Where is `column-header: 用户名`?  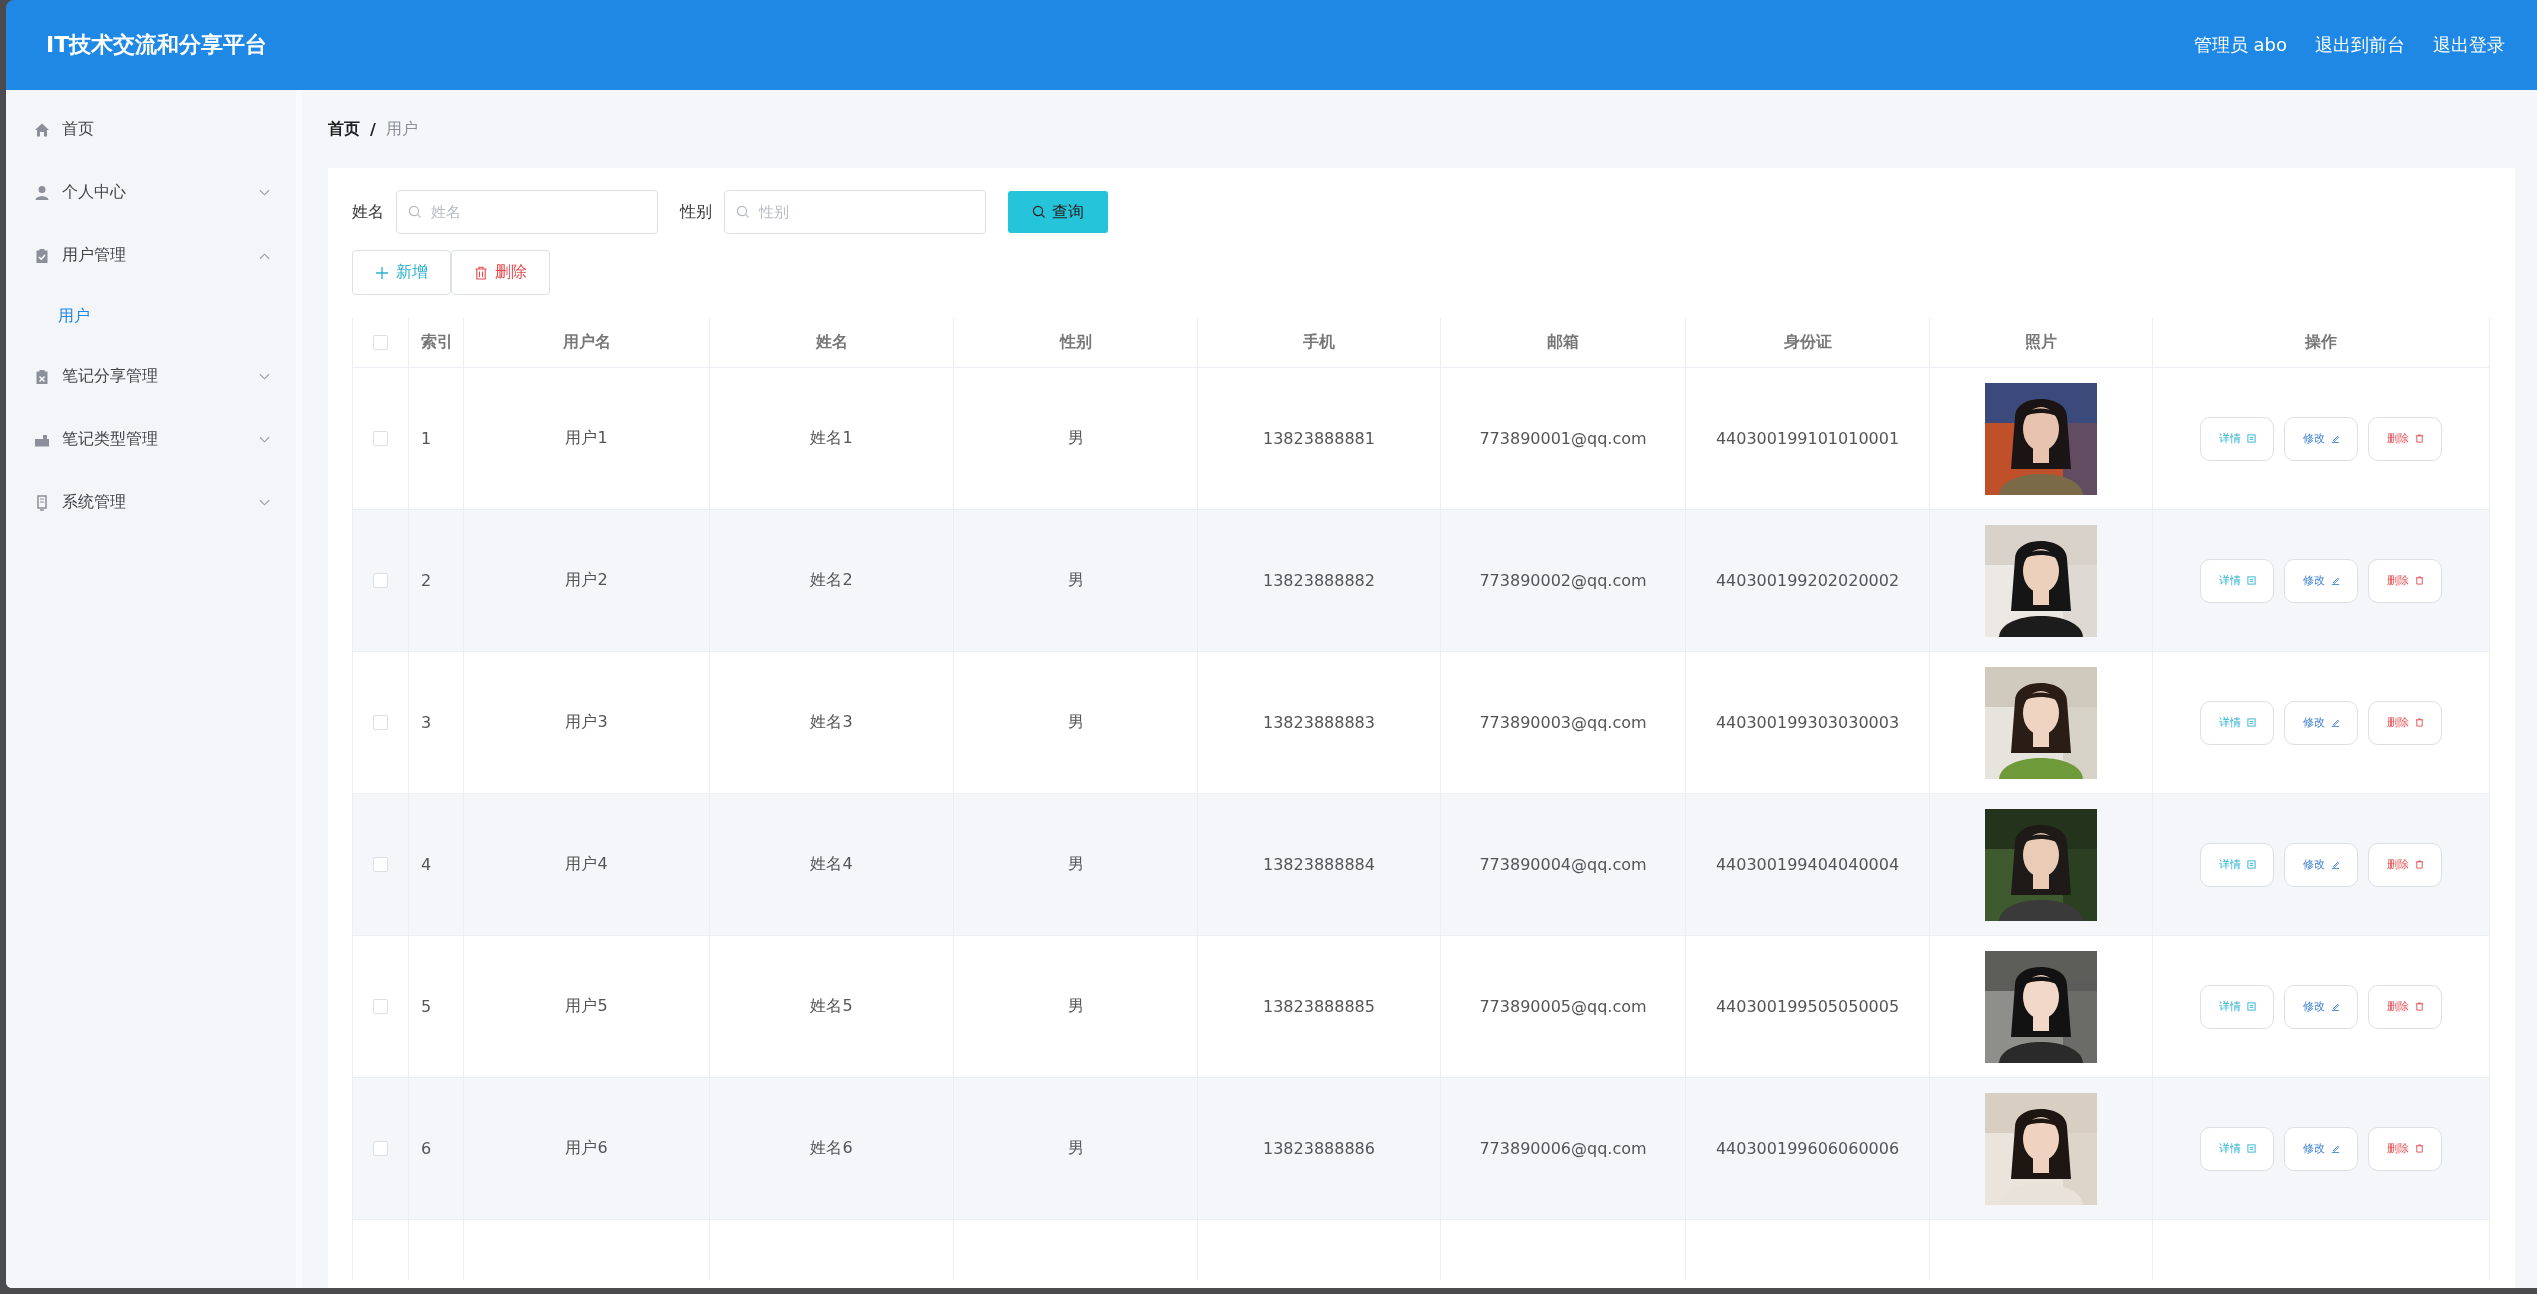
column-header: 用户名 is located at coordinates (586, 342).